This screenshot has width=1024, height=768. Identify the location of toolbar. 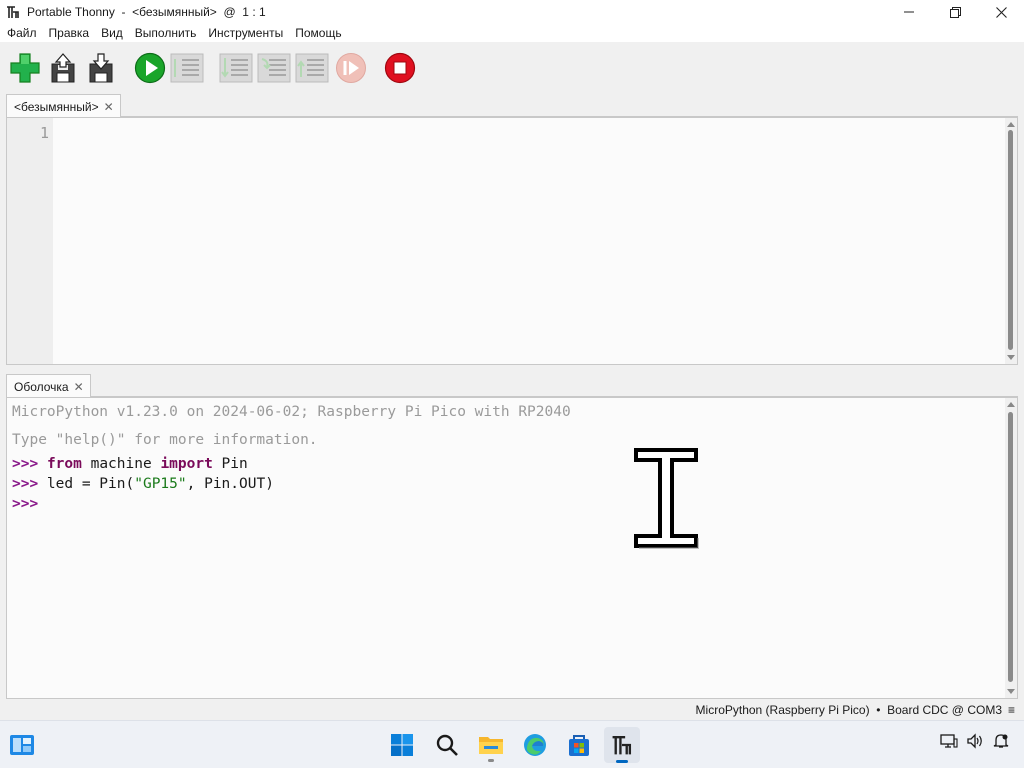
(512, 67).